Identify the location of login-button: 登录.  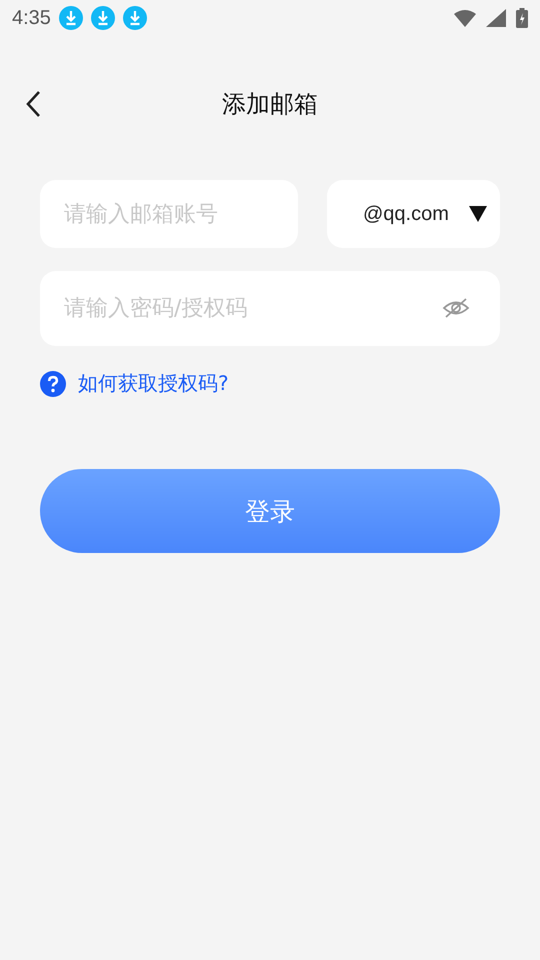
(270, 511).